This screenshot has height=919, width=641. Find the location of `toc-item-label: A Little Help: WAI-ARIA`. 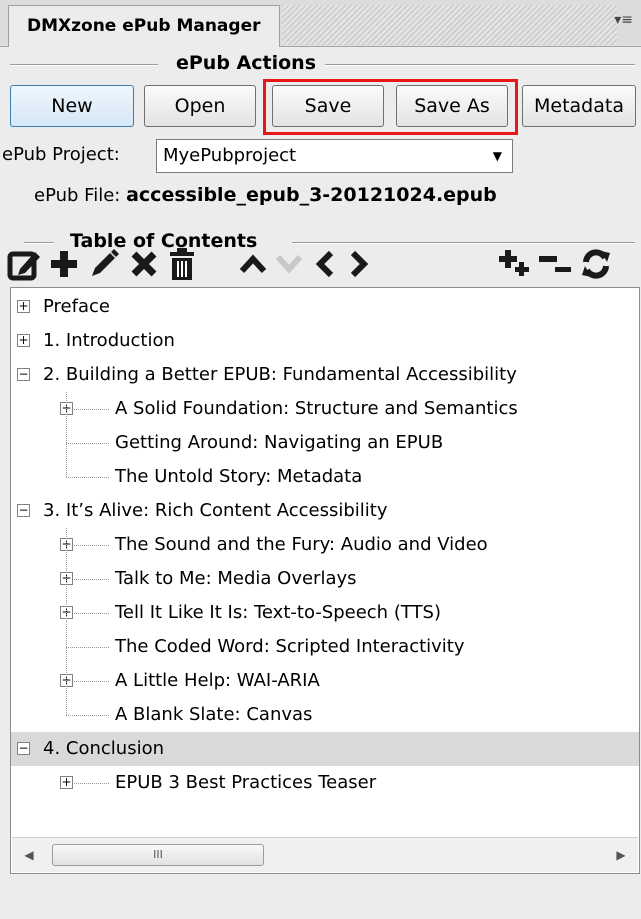

toc-item-label: A Little Help: WAI-ARIA is located at coordinates (217, 680).